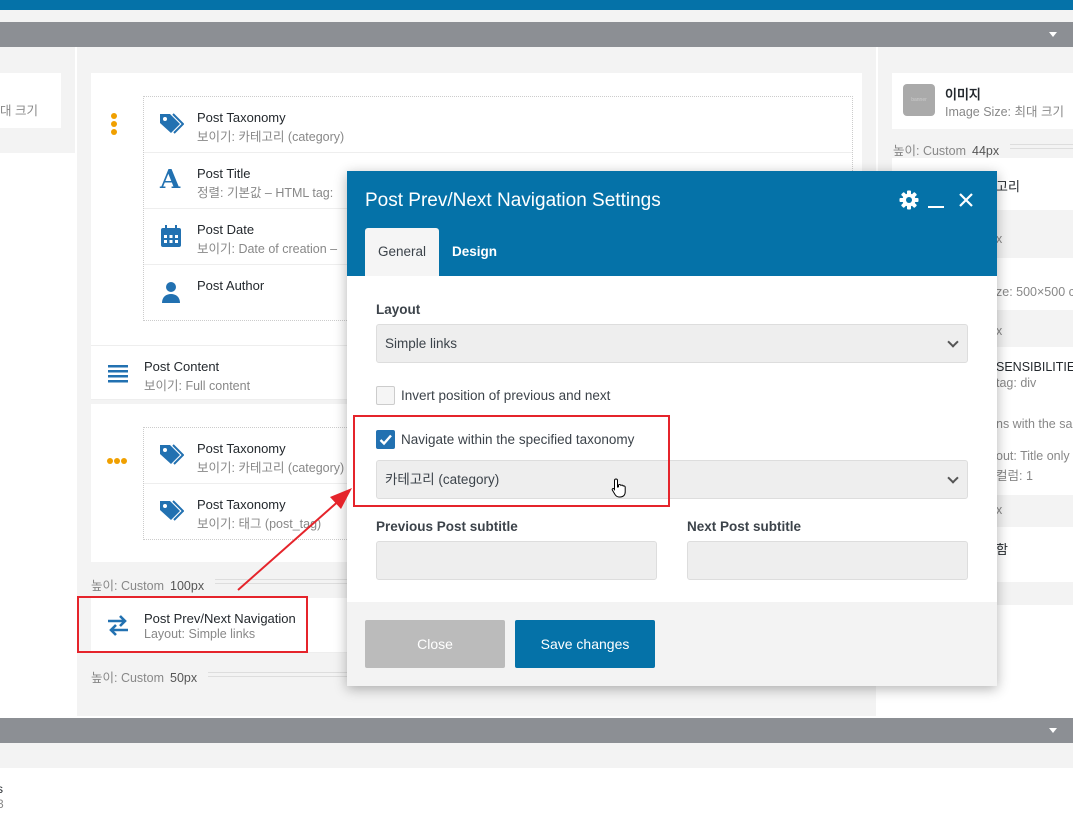 The image size is (1073, 821). I want to click on height-setting: 높이: Custom 50px, so click(144, 676).